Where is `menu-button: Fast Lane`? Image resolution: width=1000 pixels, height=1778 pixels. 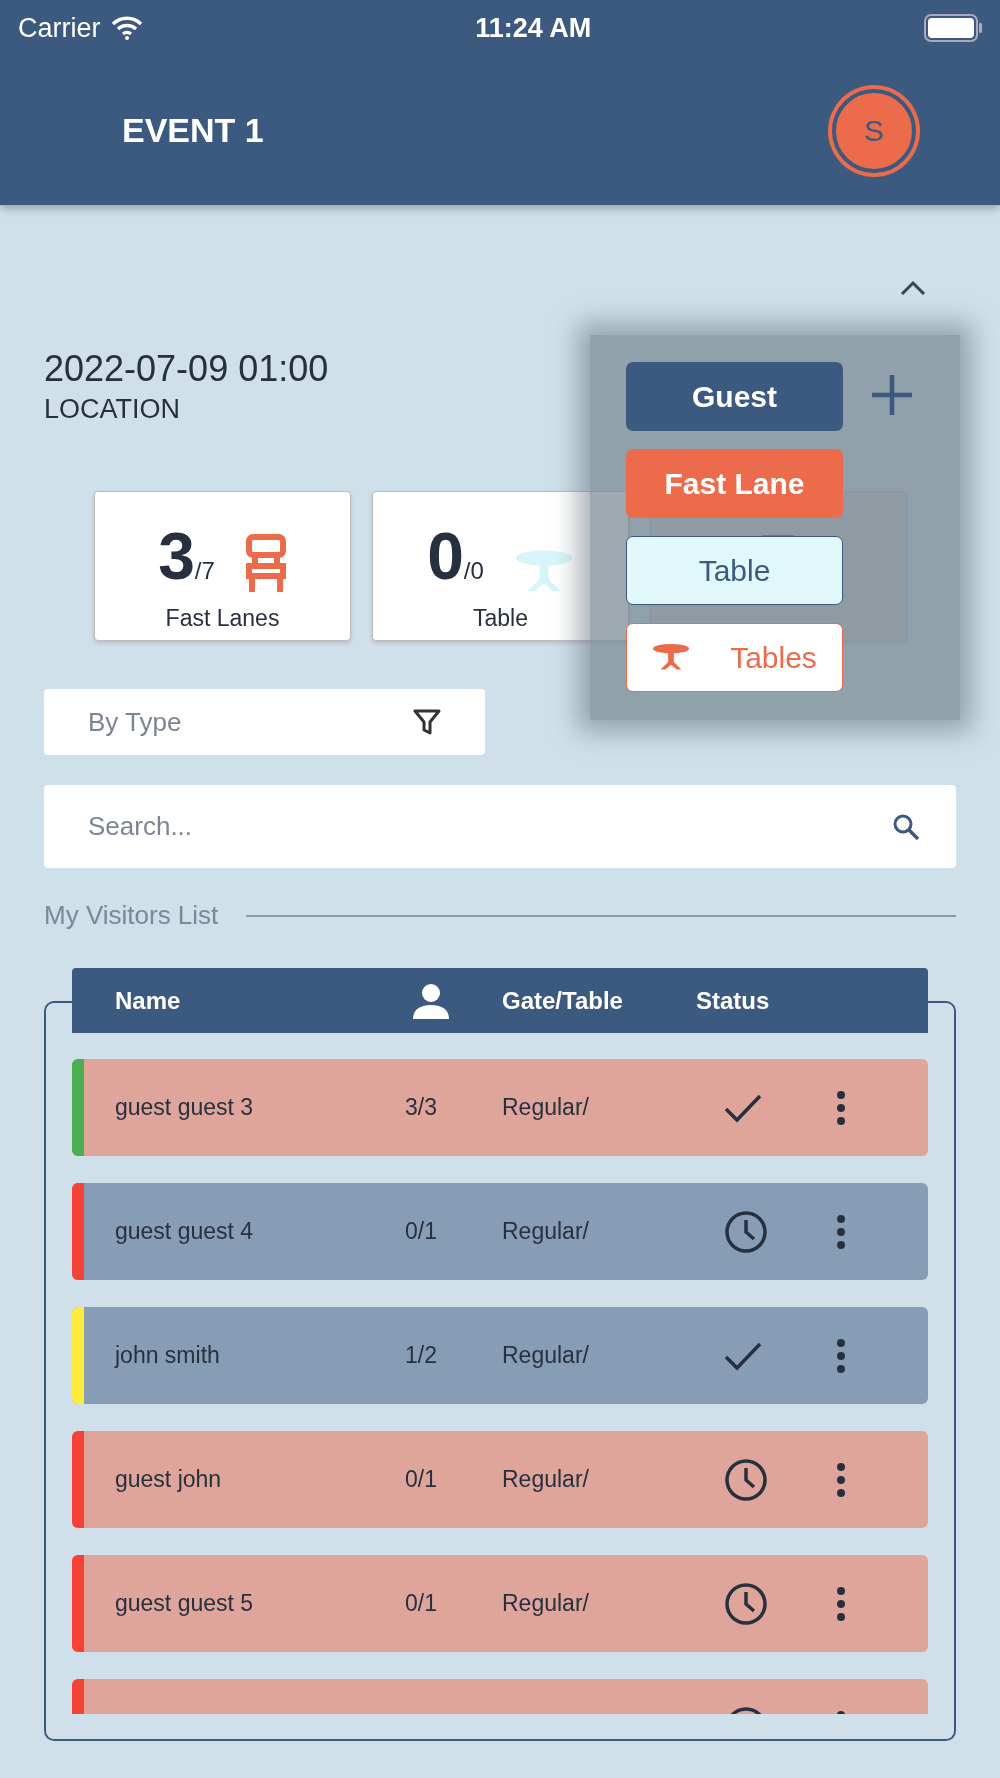
menu-button: Fast Lane is located at coordinates (734, 483).